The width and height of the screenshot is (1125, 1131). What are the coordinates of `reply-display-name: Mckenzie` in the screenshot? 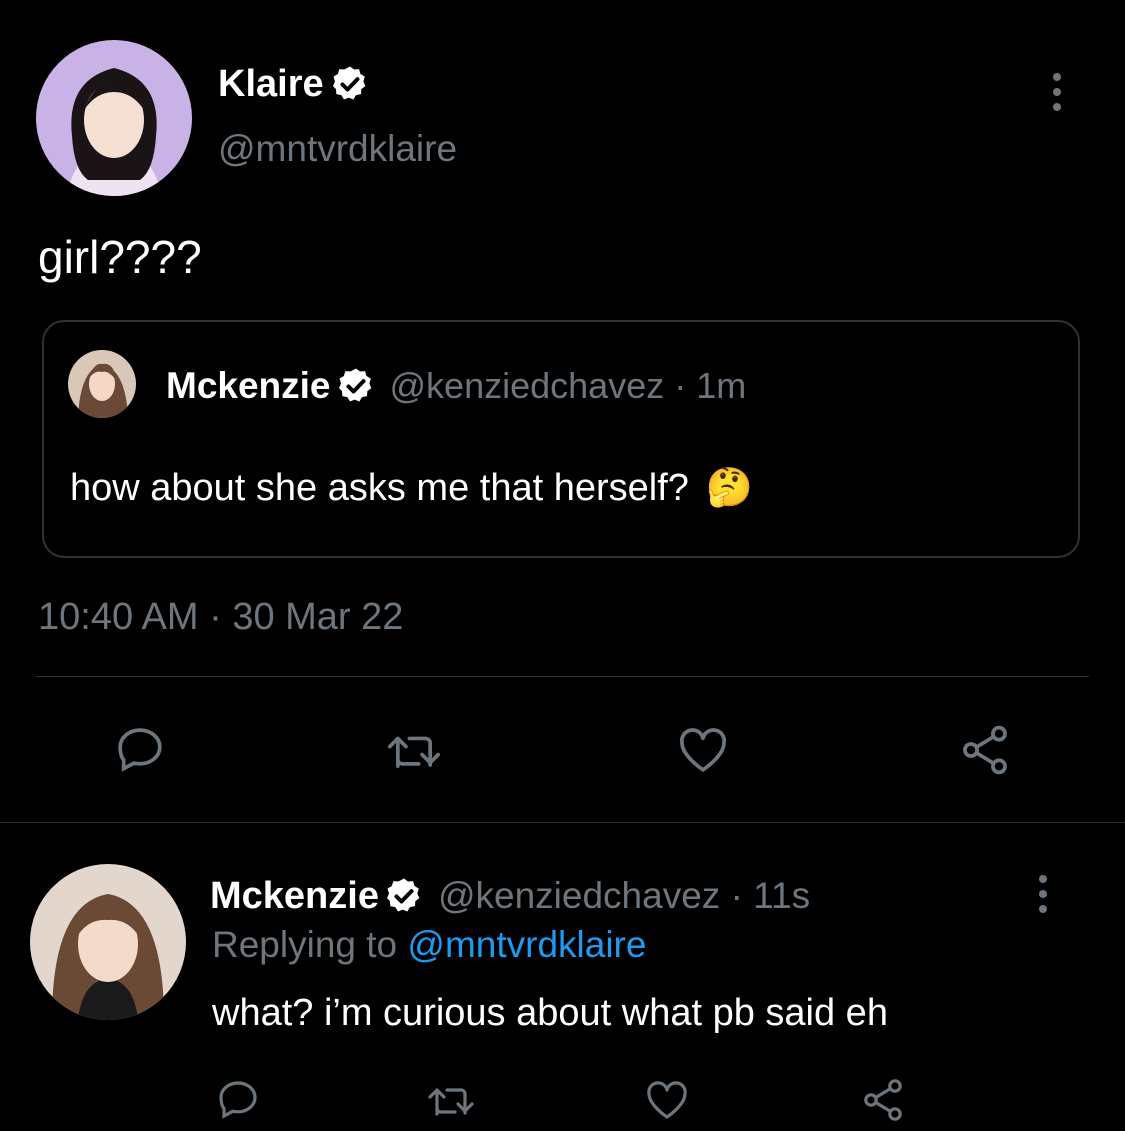 It's located at (294, 896).